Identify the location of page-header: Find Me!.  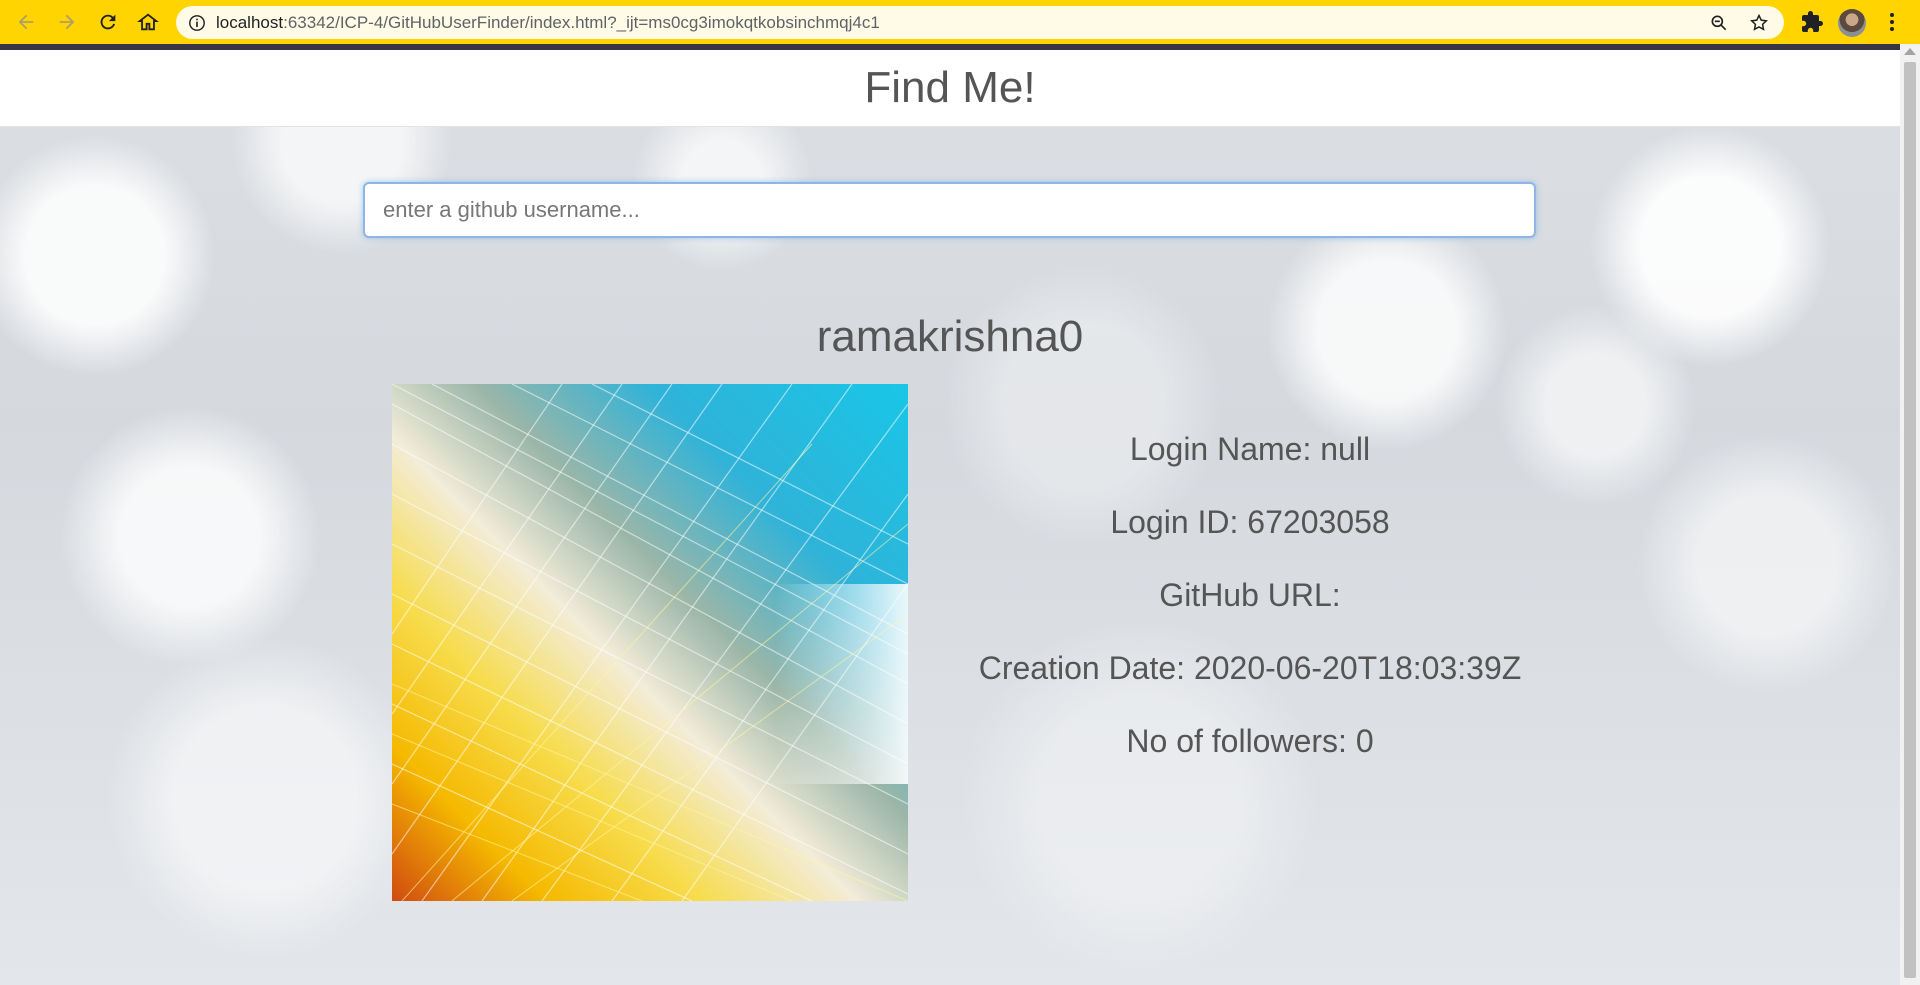
(950, 88).